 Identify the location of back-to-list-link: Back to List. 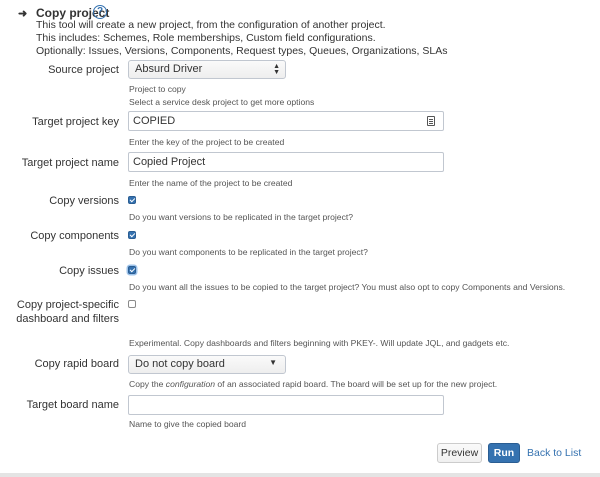
(554, 453).